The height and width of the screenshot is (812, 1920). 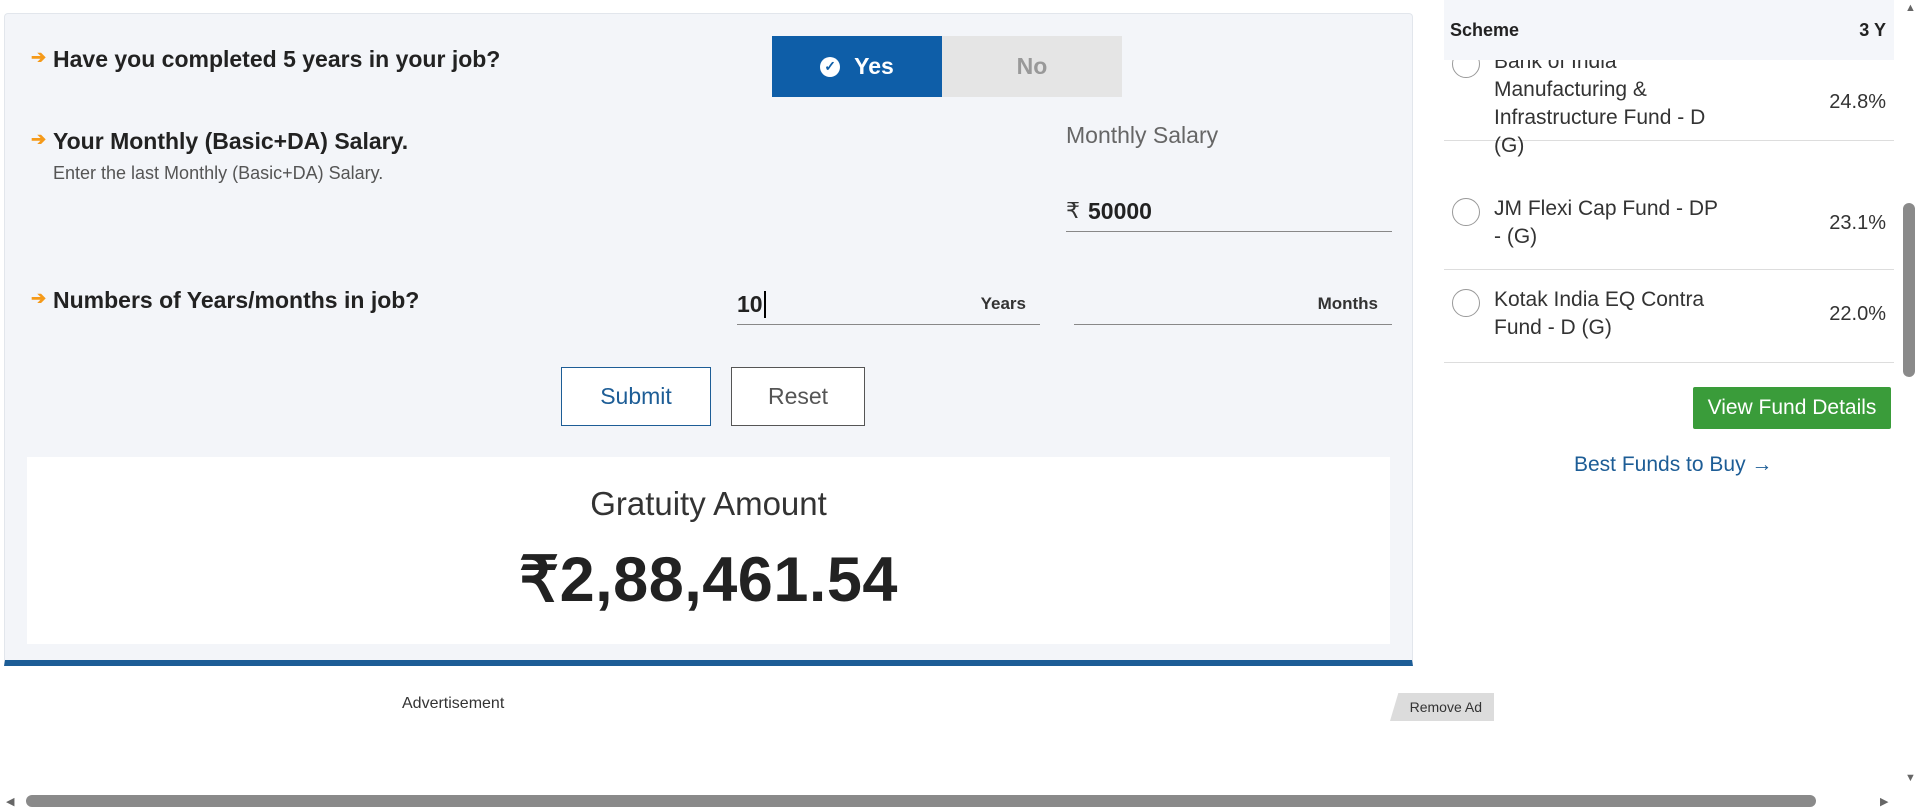 I want to click on toggle-yes-label: Yes, so click(x=874, y=66).